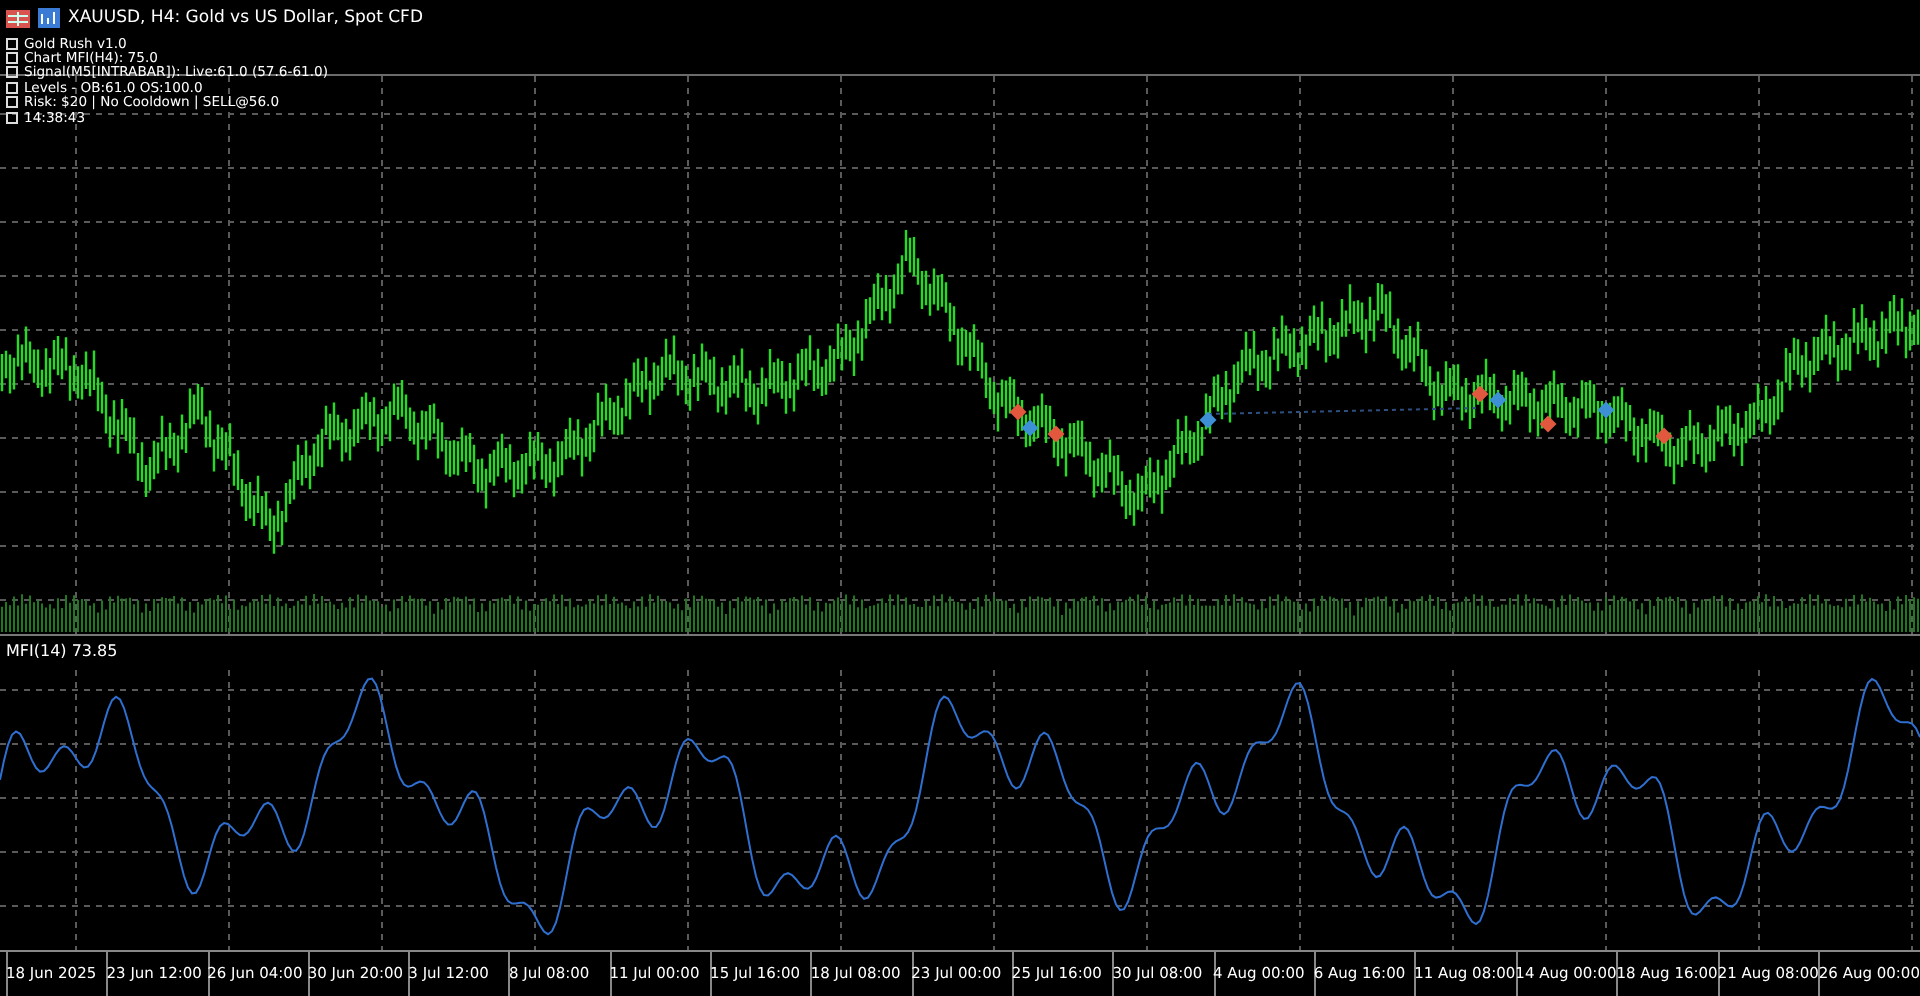 The width and height of the screenshot is (1920, 996). I want to click on chart-title: XAUUSD, H4: Gold vs US Dollar, Spot CFD, so click(245, 18).